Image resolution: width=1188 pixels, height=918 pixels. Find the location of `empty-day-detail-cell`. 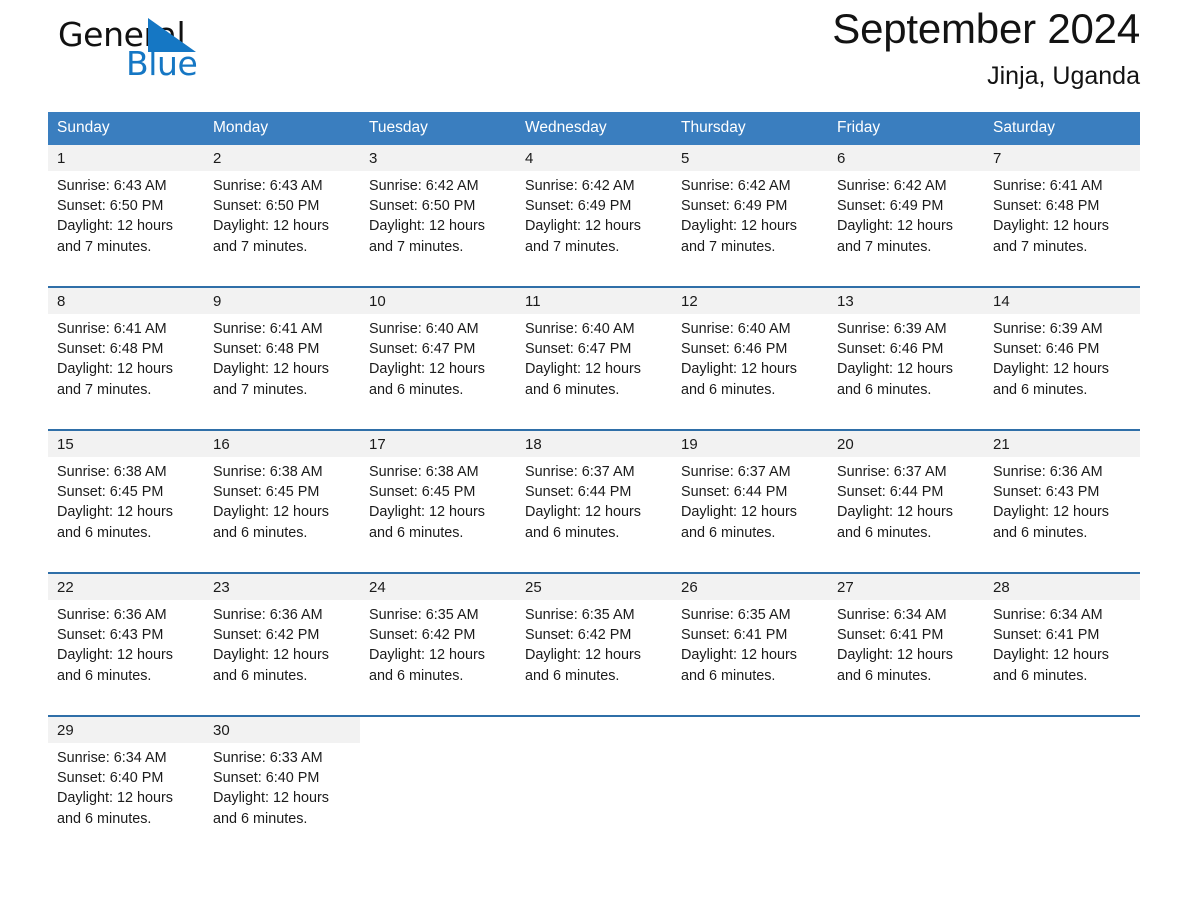

empty-day-detail-cell is located at coordinates (1062, 800).